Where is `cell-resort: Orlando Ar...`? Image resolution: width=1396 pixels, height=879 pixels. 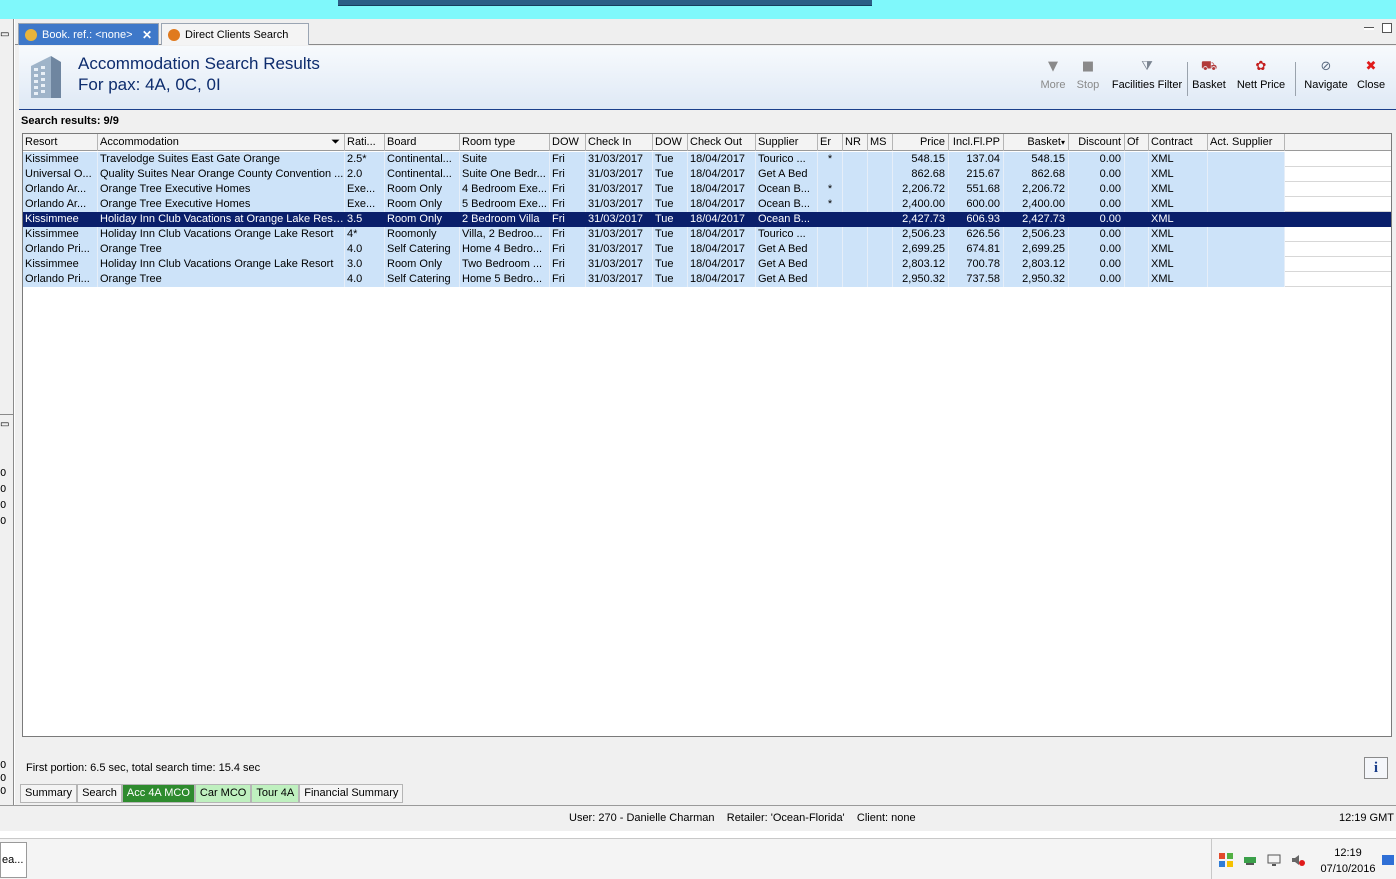 cell-resort: Orlando Ar... is located at coordinates (60, 189).